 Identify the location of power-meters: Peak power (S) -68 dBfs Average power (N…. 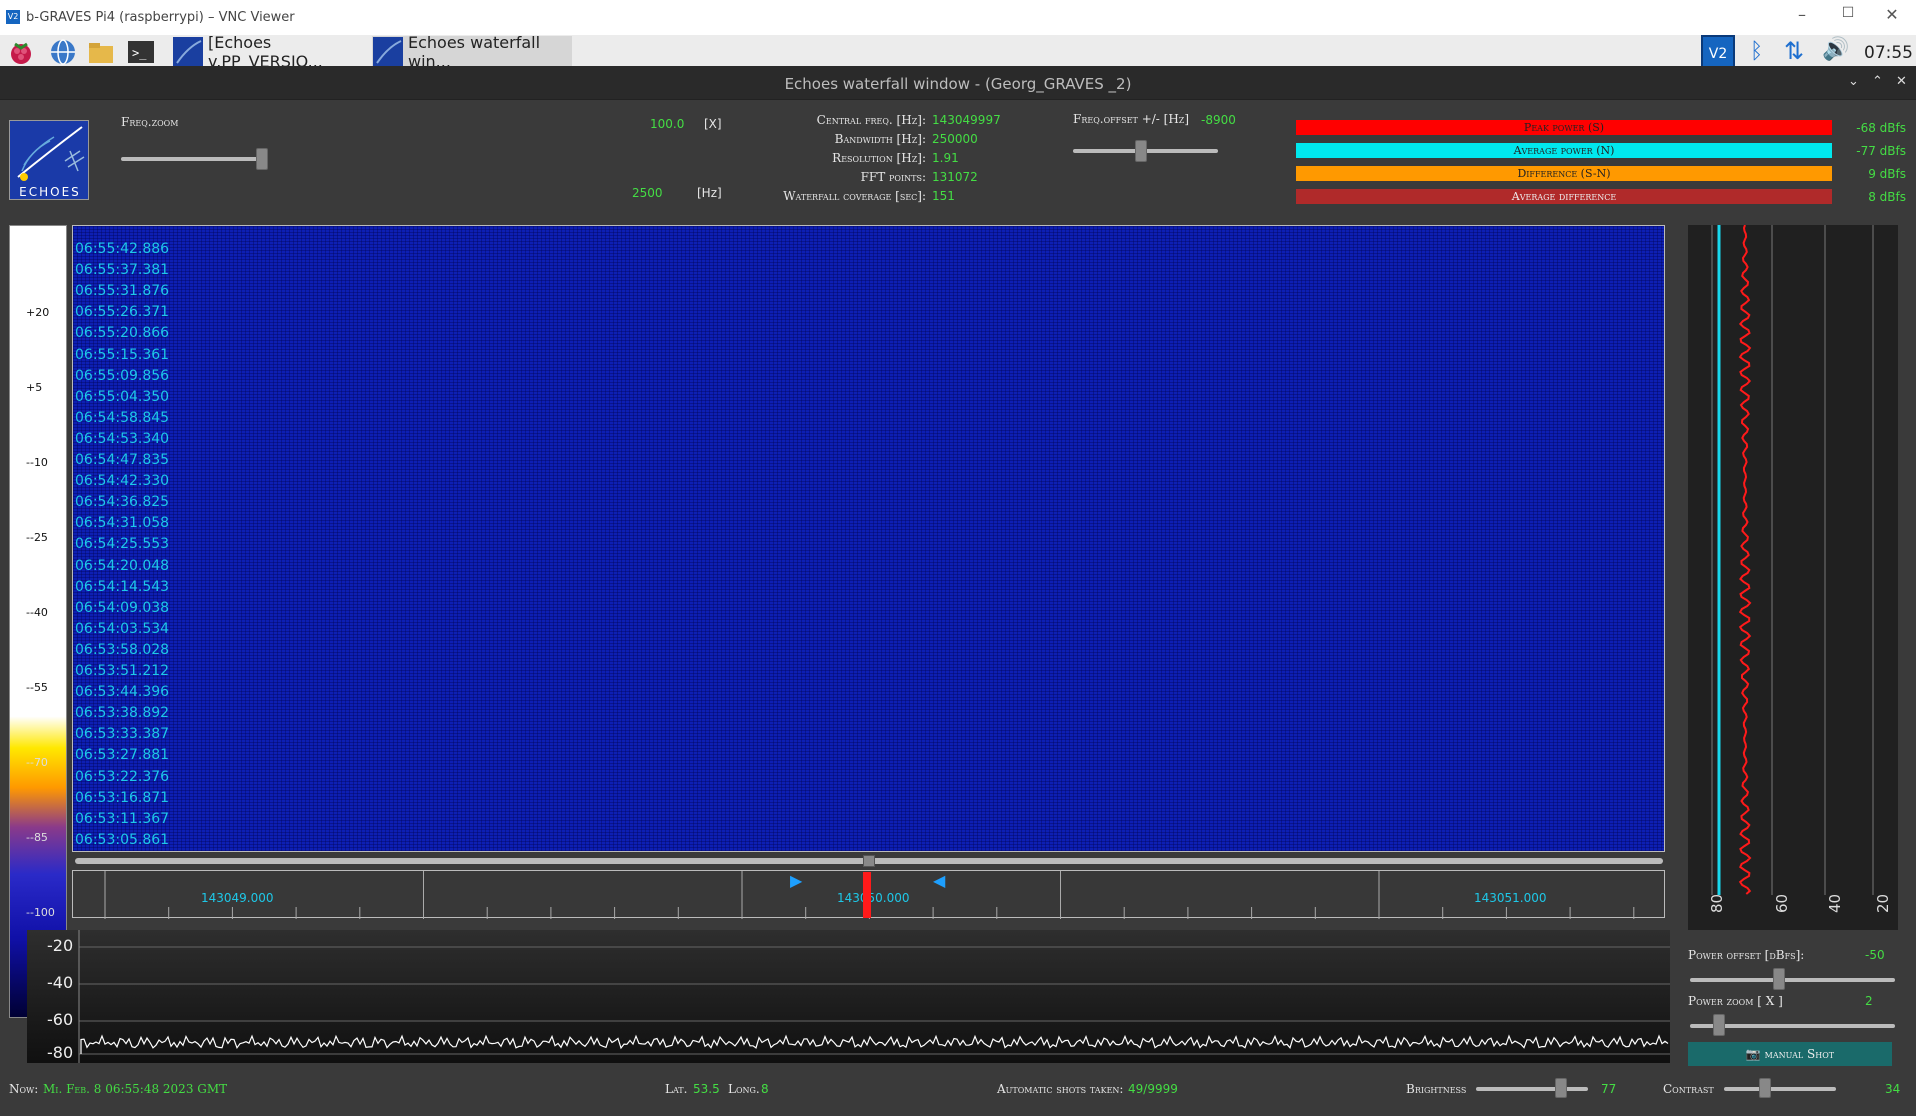
(1601, 162).